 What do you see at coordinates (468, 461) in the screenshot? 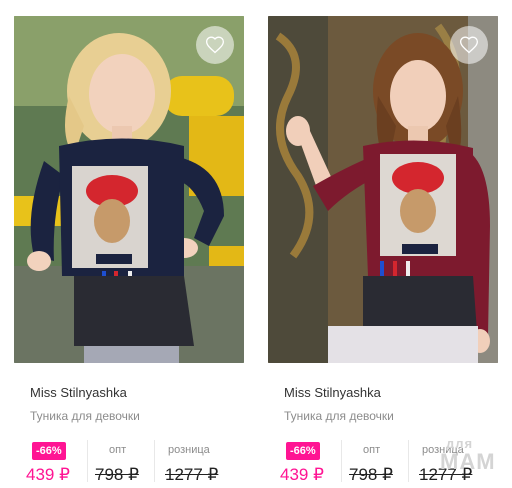
I see `watermark-bottom-text: МАМ` at bounding box center [468, 461].